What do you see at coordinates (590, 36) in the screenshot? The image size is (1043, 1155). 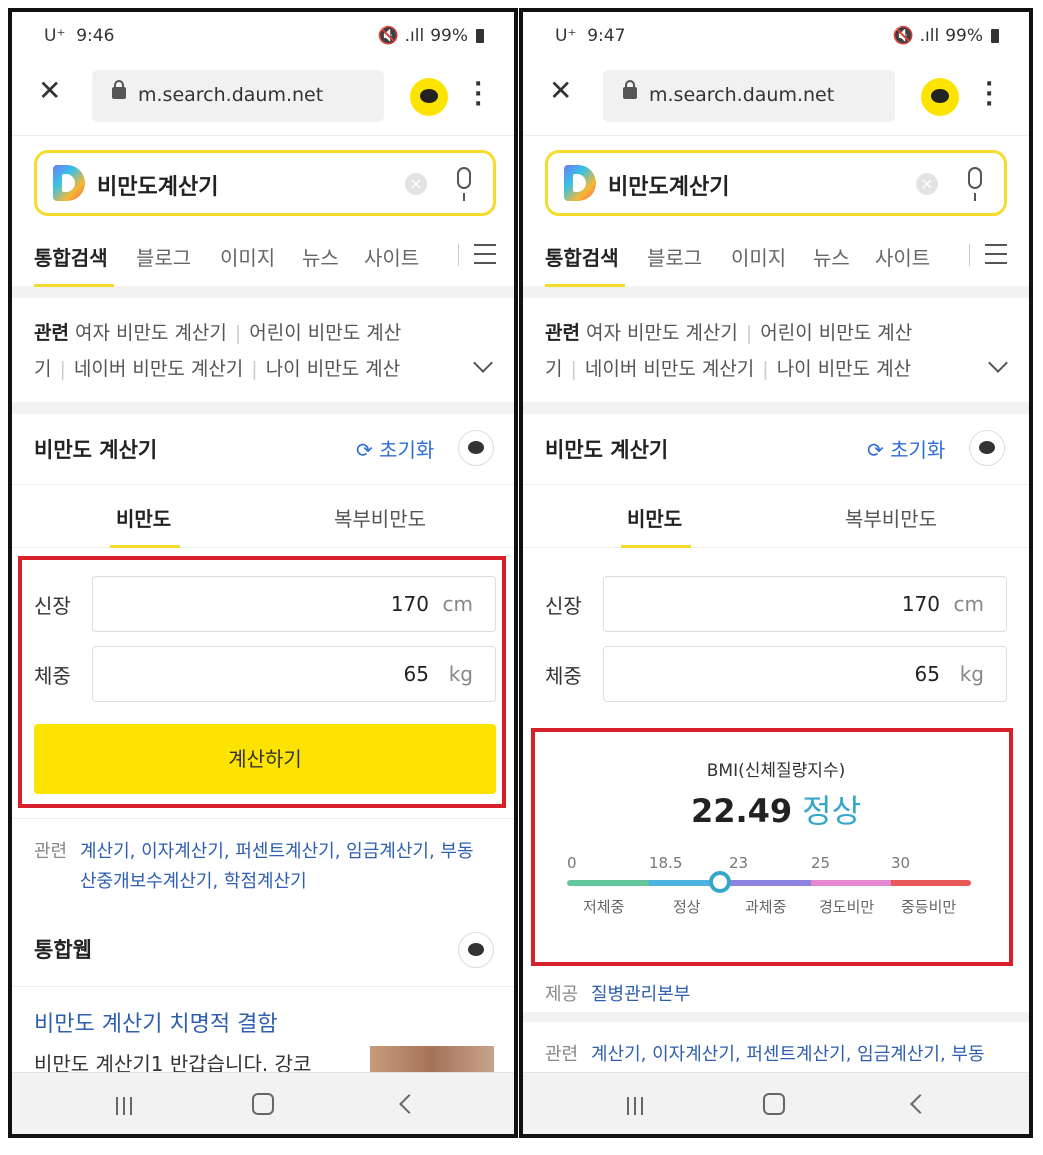 I see `status-time: U⁺ 9:47` at bounding box center [590, 36].